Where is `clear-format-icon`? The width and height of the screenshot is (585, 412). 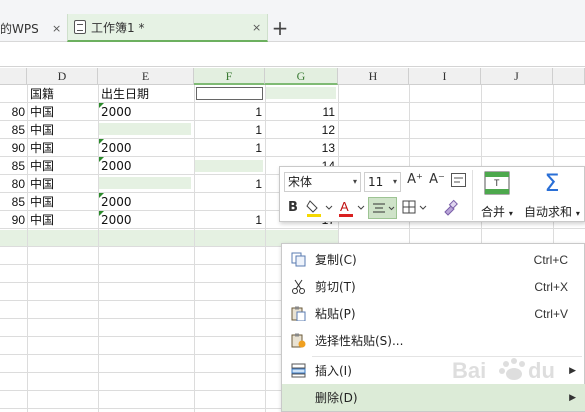
clear-format-icon is located at coordinates (458, 180).